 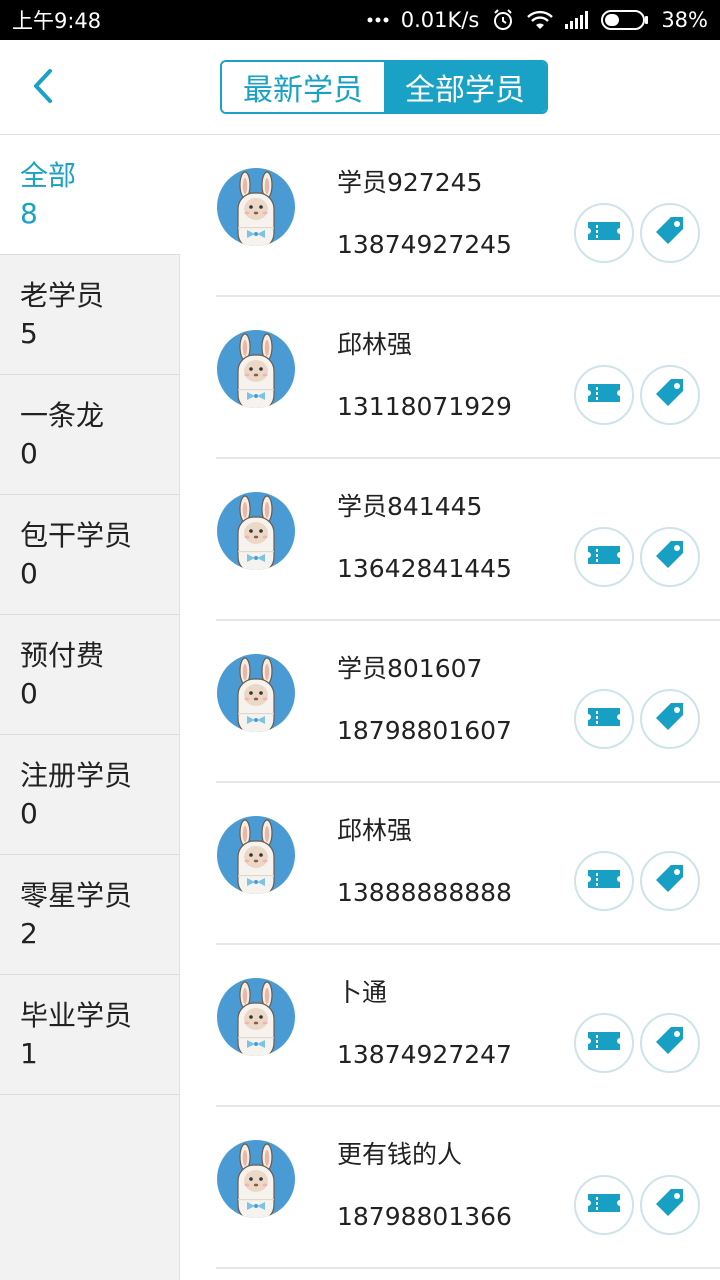 What do you see at coordinates (360, 20) in the screenshot?
I see `status-bar: 上午9:48 0.01K/s 38%` at bounding box center [360, 20].